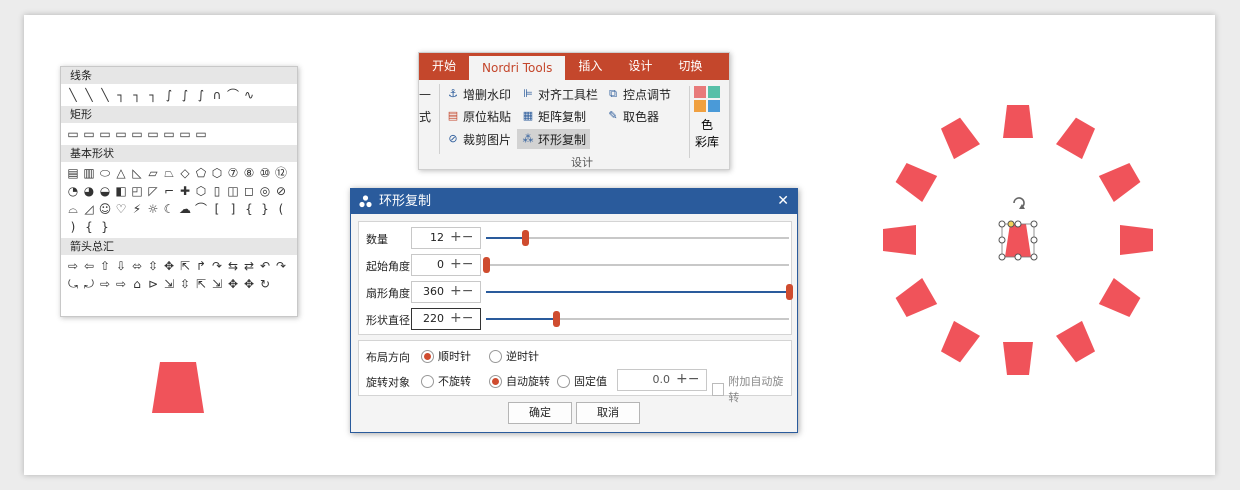  I want to click on shape-icon: ∩, so click(217, 95).